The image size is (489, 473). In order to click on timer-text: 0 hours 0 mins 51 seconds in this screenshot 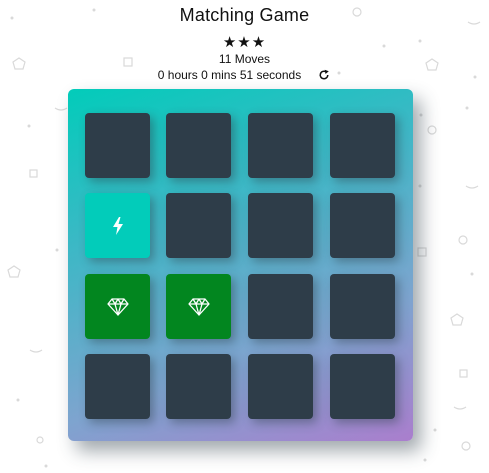, I will do `click(229, 75)`.